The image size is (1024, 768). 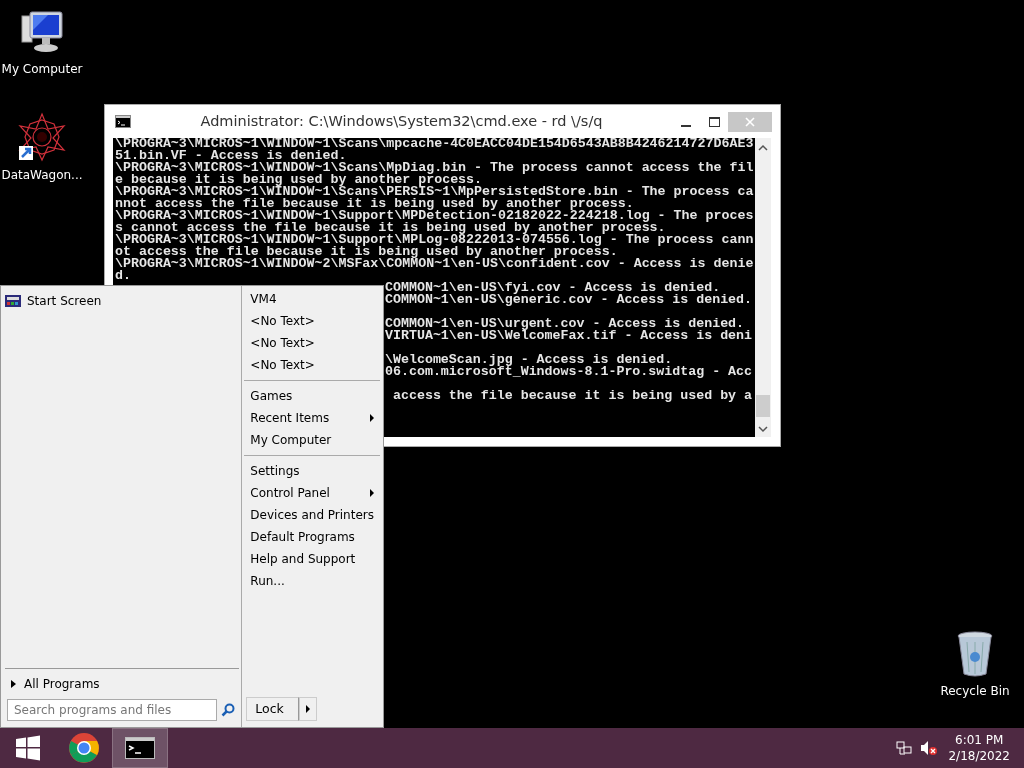 What do you see at coordinates (13, 301) in the screenshot?
I see `start-tile-icon` at bounding box center [13, 301].